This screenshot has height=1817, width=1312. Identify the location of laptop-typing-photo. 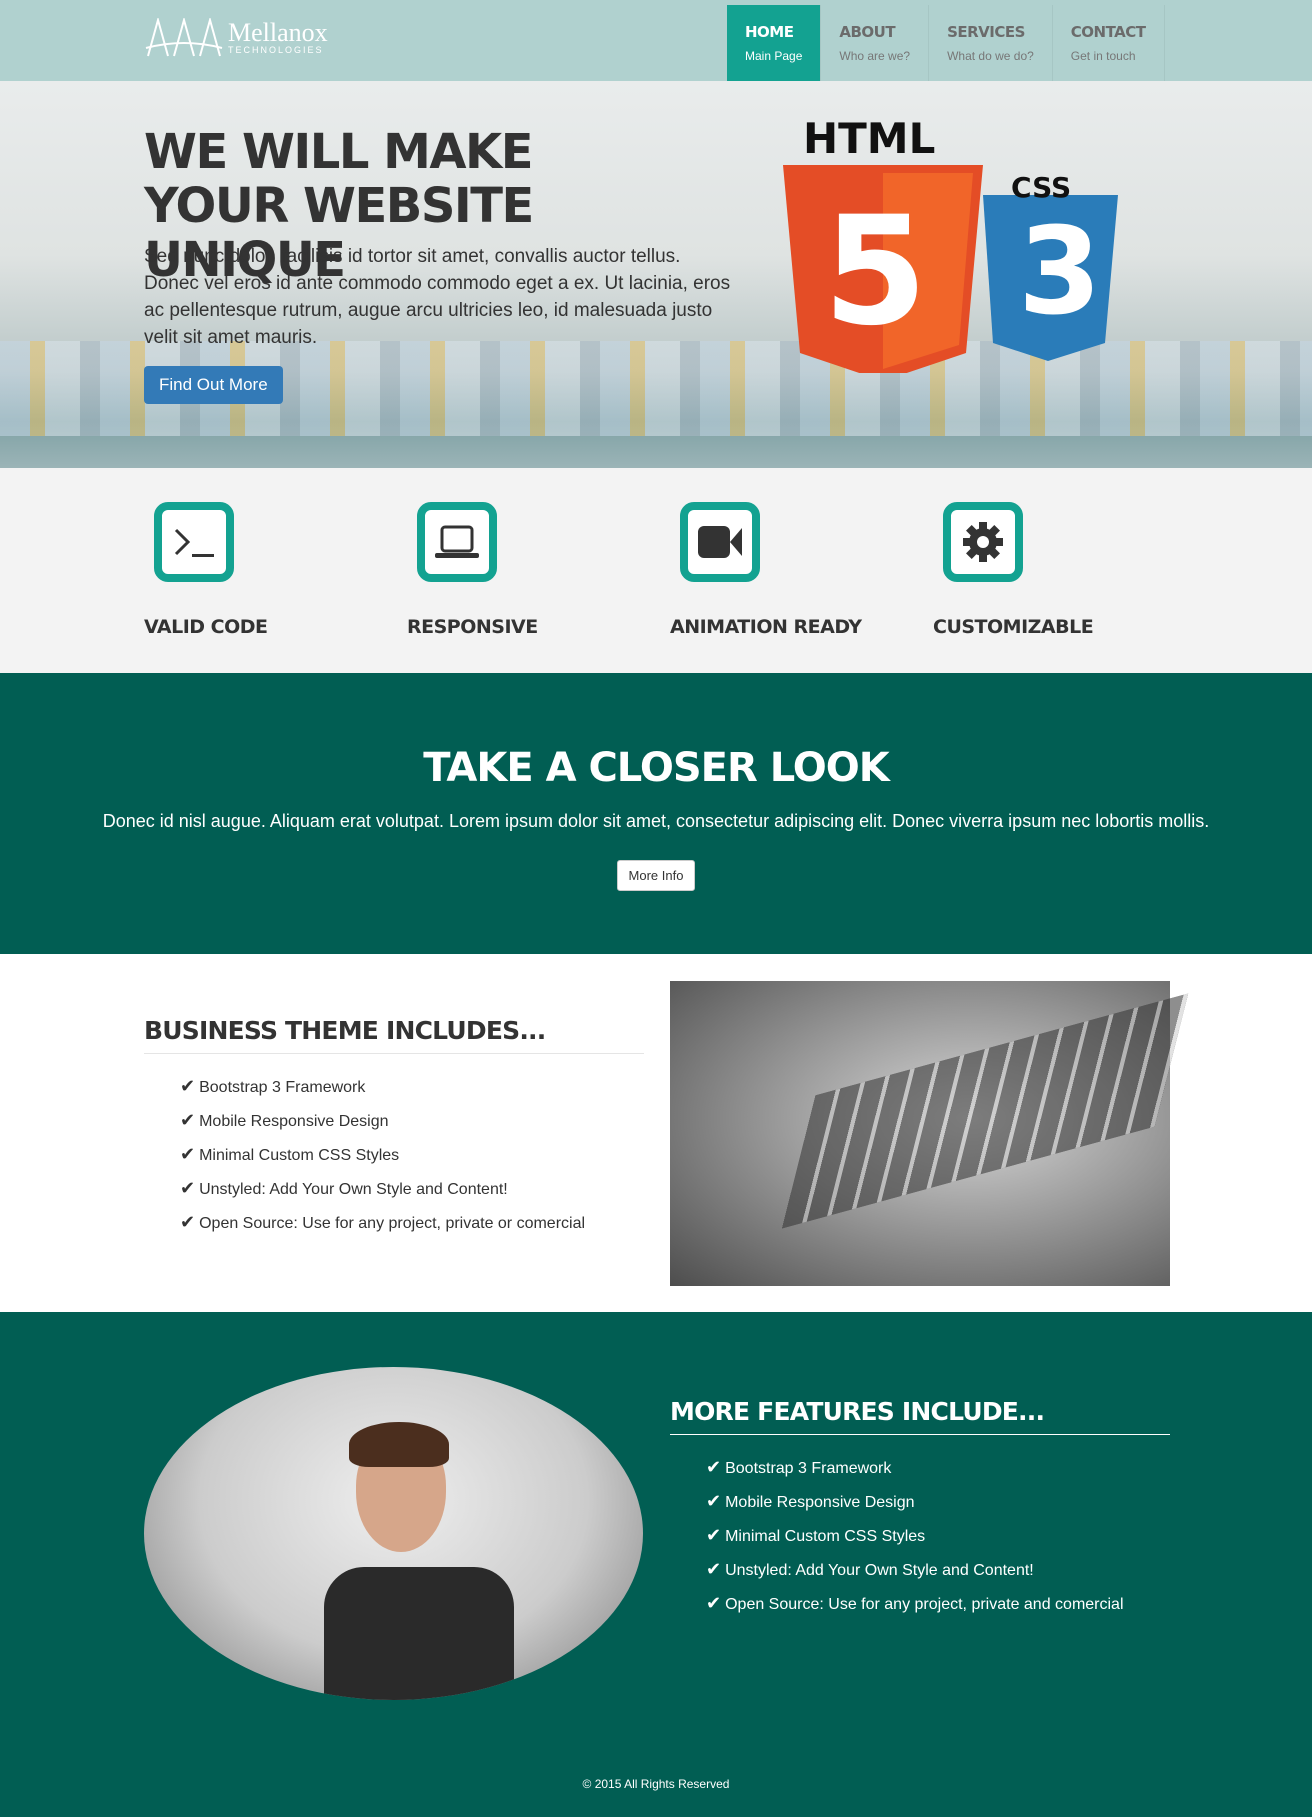
(929, 1133).